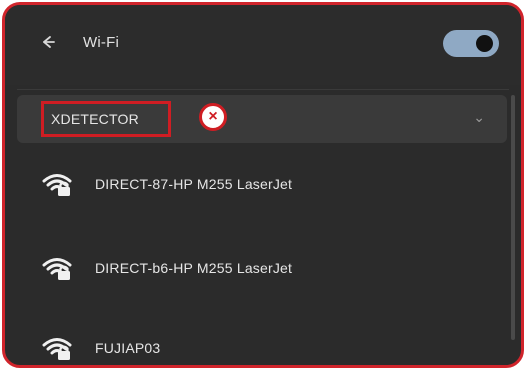  What do you see at coordinates (101, 42) in the screenshot?
I see `page-title: Wi-Fi` at bounding box center [101, 42].